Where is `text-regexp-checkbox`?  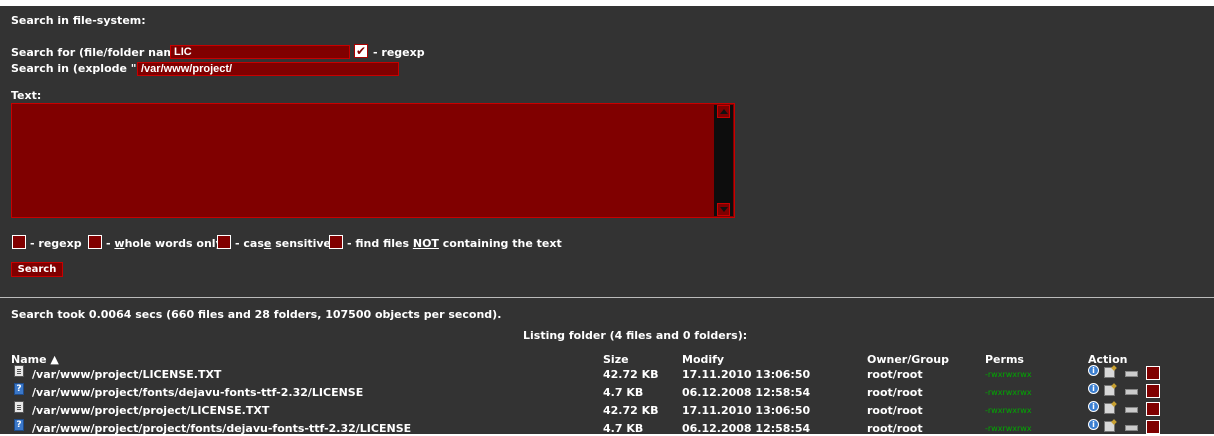 text-regexp-checkbox is located at coordinates (19, 242).